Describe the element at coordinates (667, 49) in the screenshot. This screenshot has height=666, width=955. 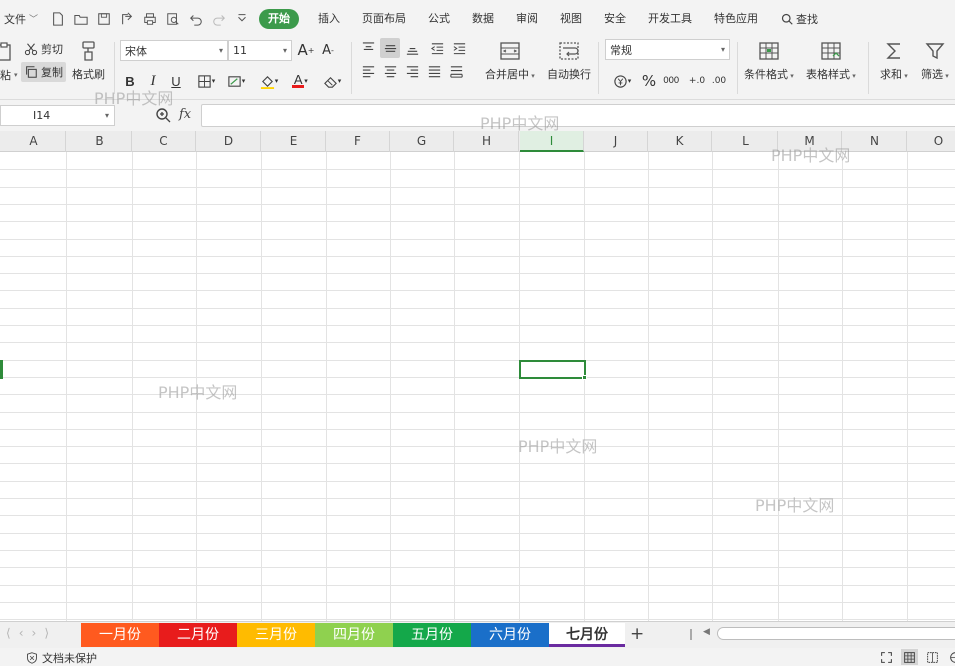
I see `number-format-select: 常规 ▾` at that location.